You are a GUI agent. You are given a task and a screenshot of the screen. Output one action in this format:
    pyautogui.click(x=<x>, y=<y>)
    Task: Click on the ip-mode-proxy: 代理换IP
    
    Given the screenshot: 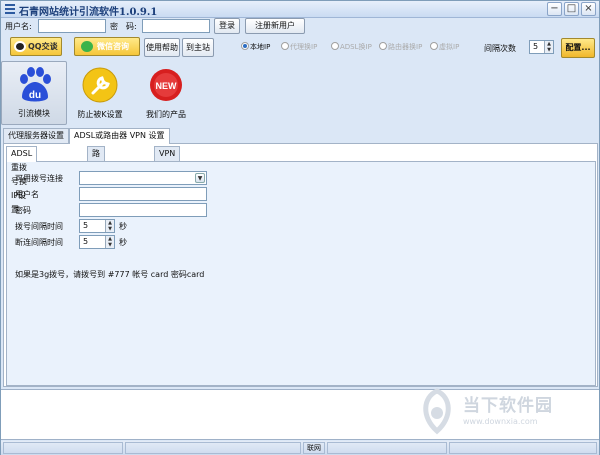 What is the action you would take?
    pyautogui.click(x=299, y=47)
    